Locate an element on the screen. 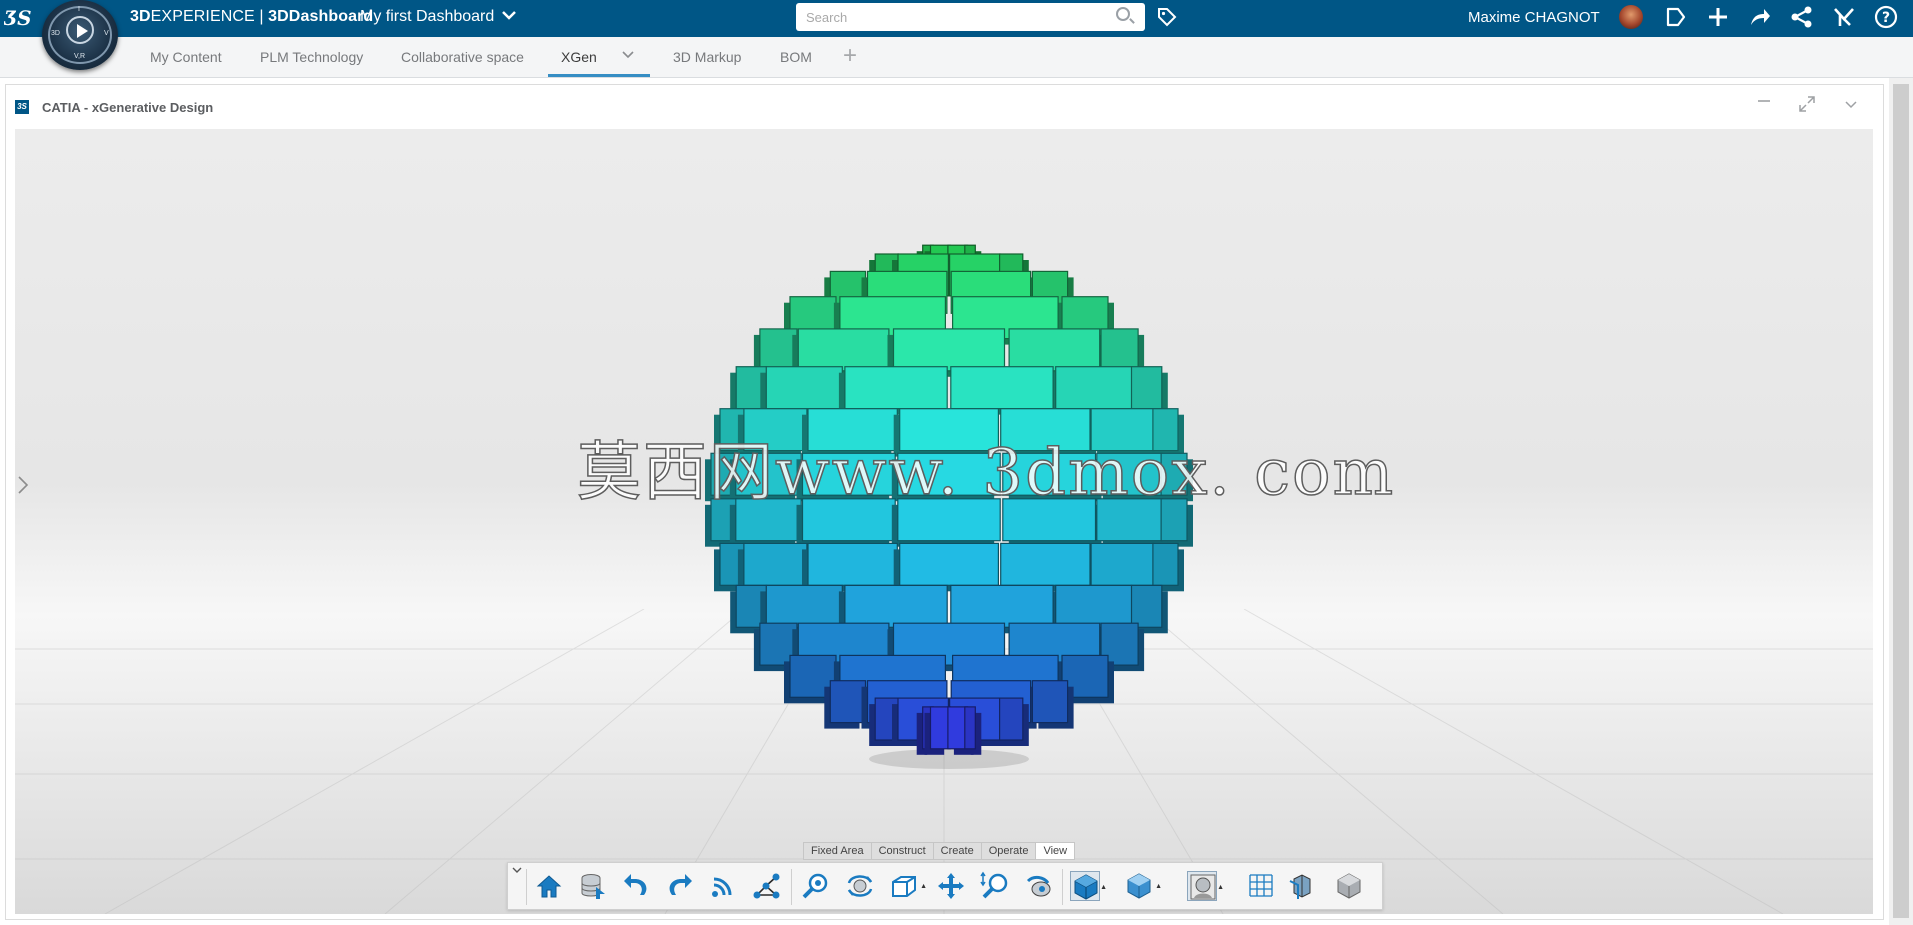 The image size is (1913, 925). solid-cube-icon is located at coordinates (1349, 886).